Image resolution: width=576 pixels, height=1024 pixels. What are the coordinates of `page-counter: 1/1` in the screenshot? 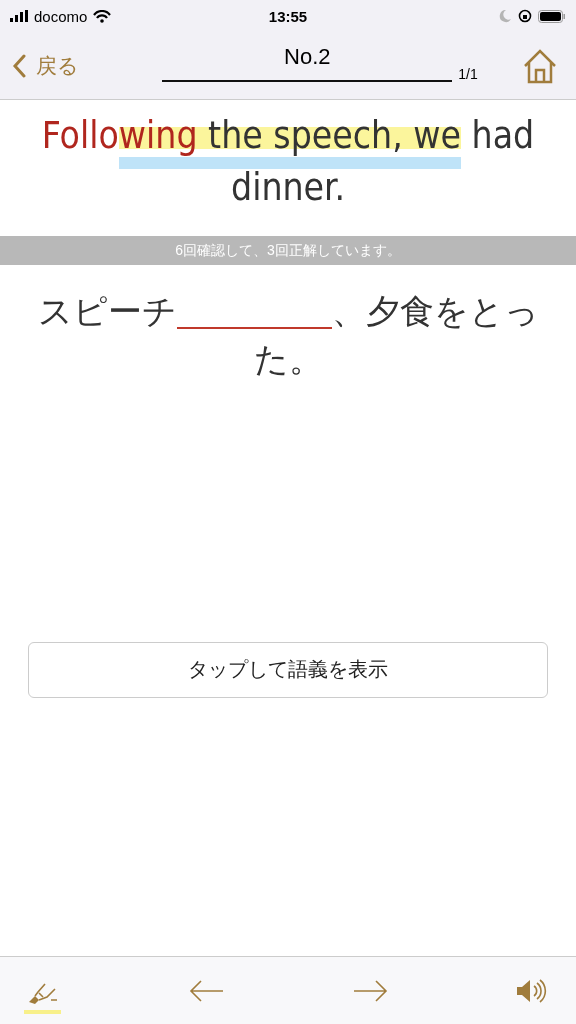 It's located at (468, 73).